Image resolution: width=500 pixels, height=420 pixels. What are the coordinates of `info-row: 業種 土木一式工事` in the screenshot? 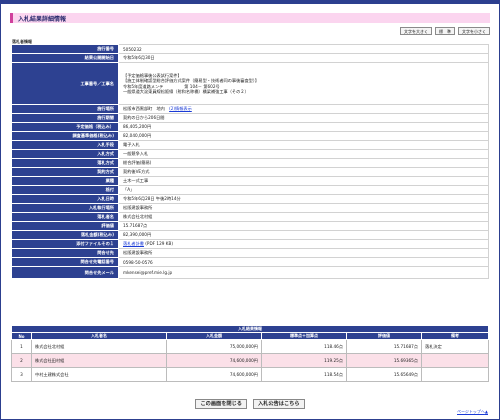 It's located at (250, 181).